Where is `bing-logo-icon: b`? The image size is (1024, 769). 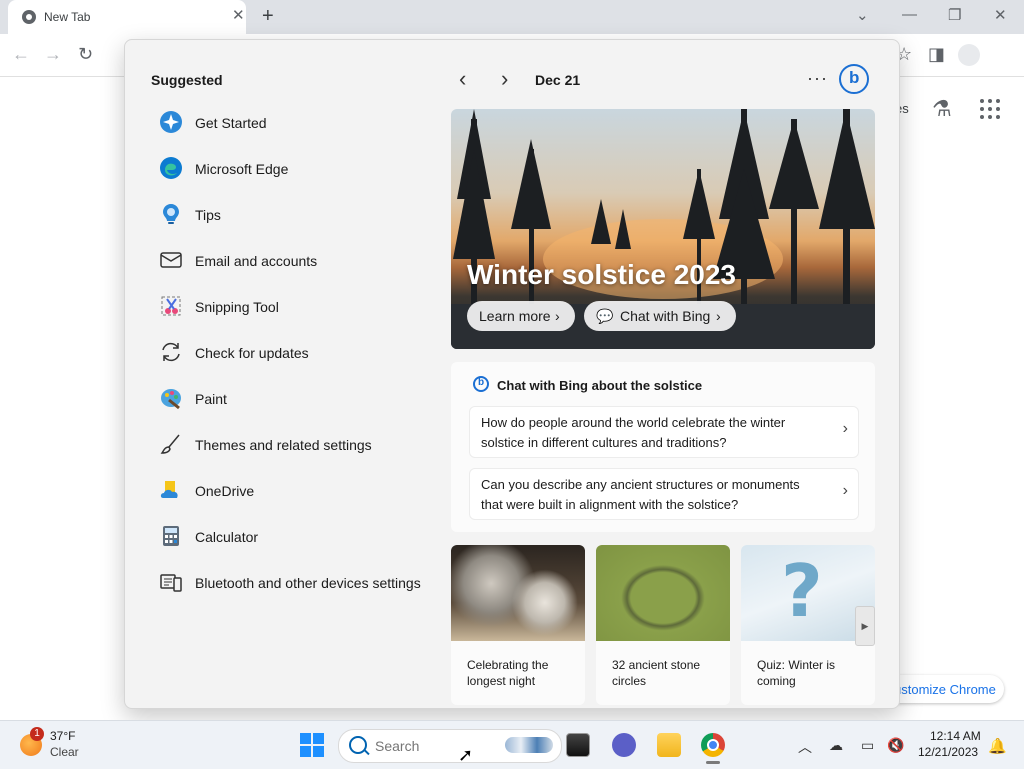 bing-logo-icon: b is located at coordinates (854, 79).